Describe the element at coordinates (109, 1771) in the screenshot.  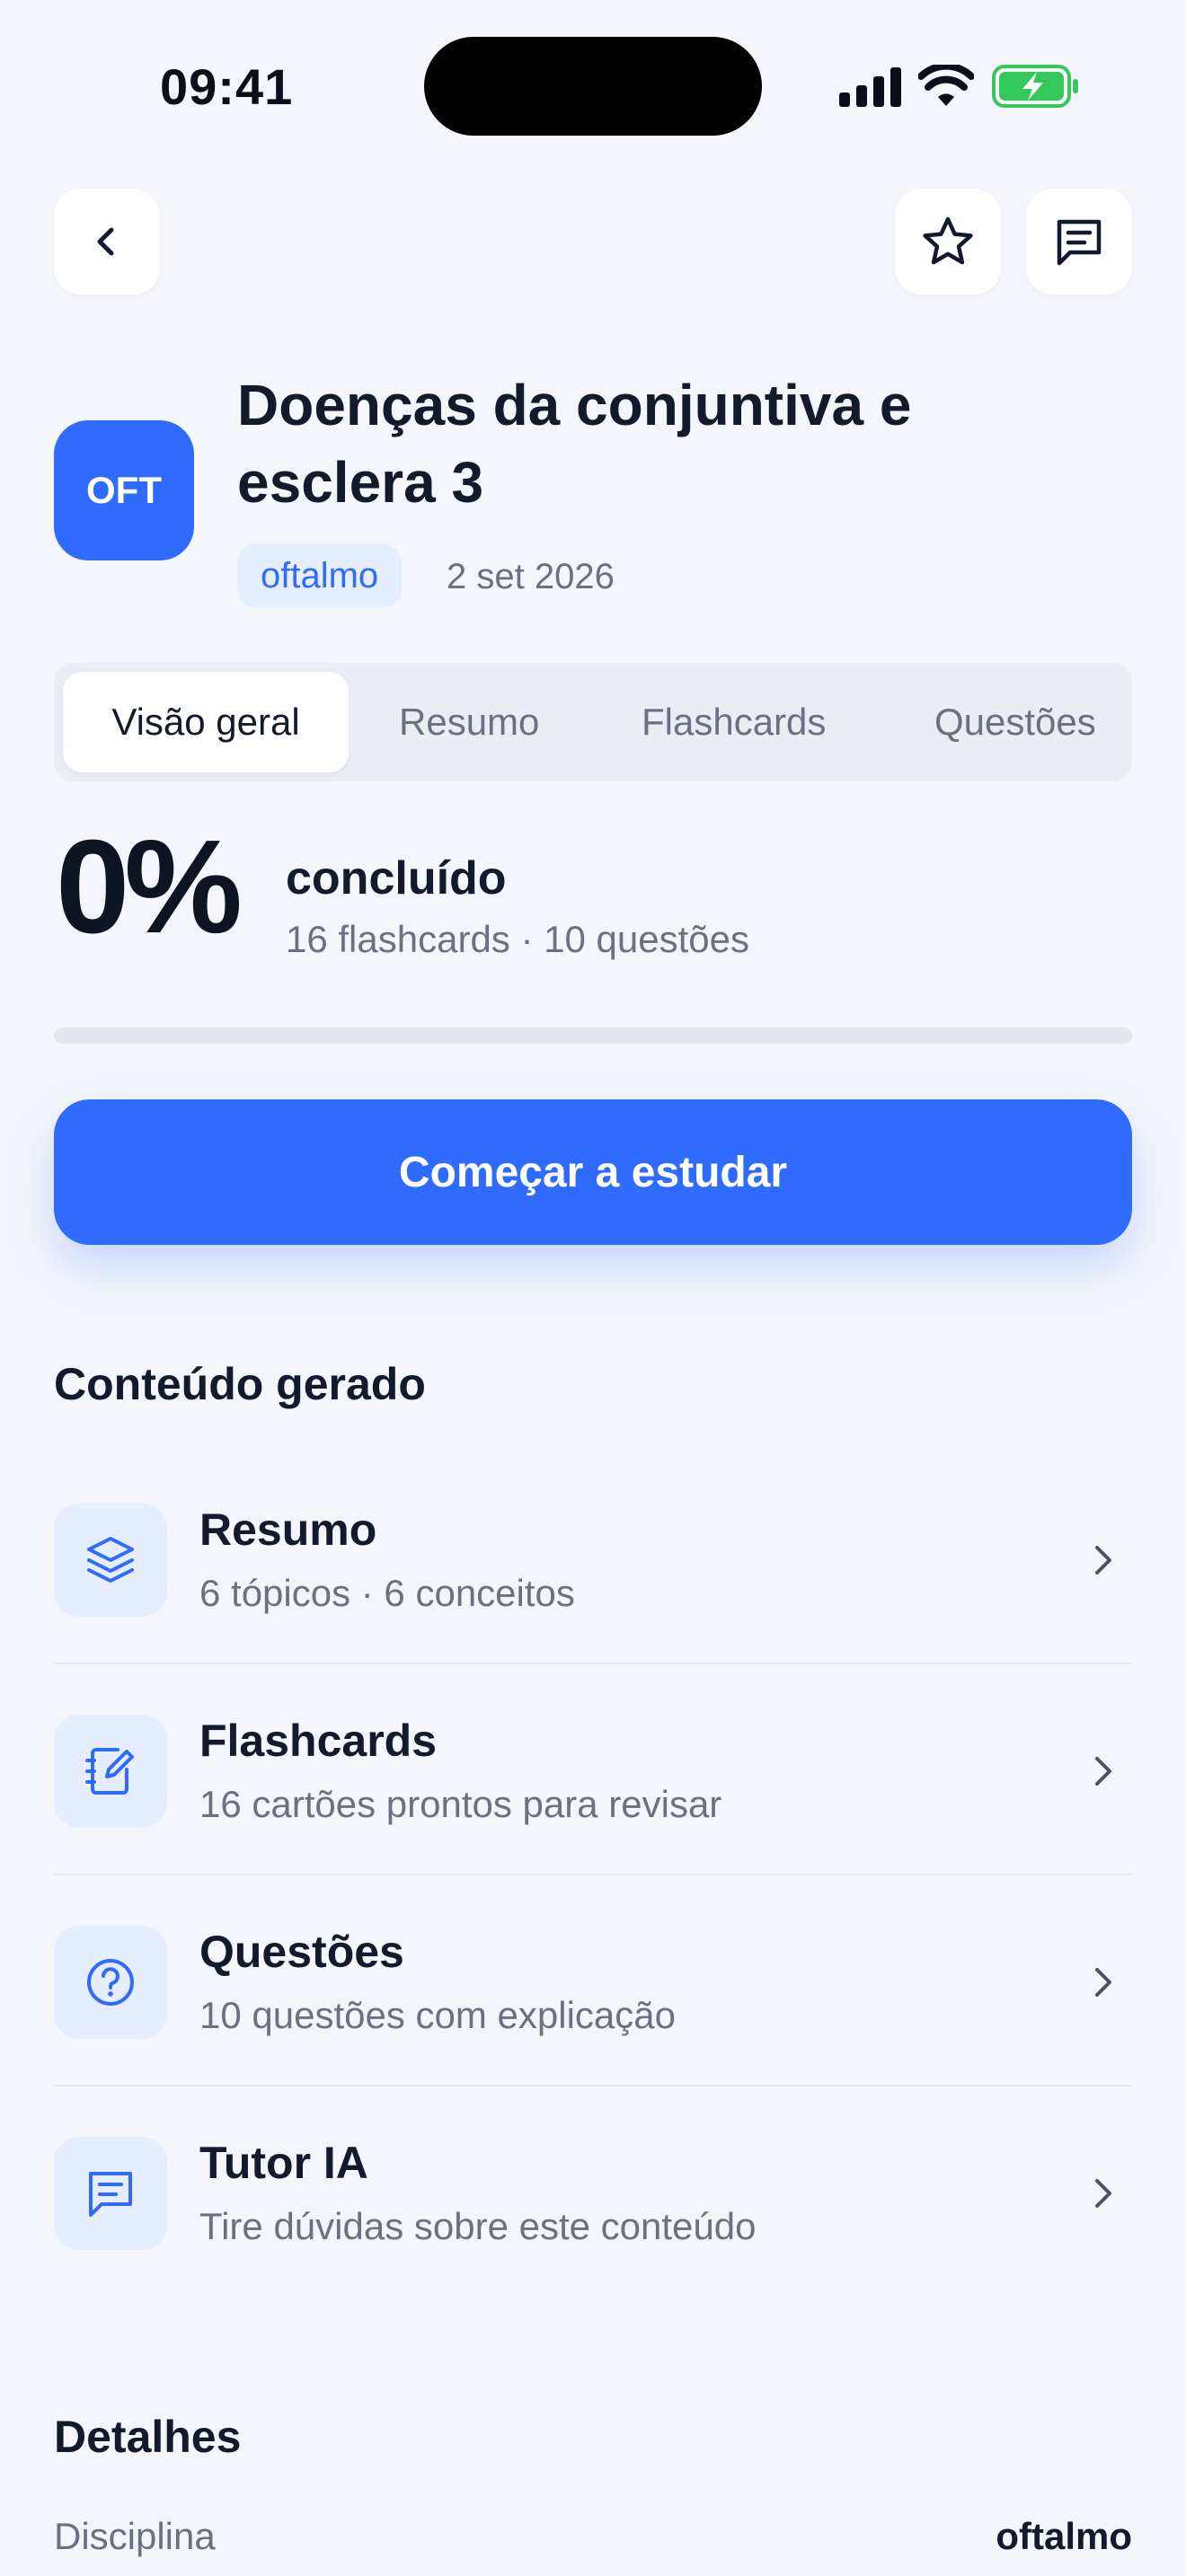
I see `notebook-pen-icon` at that location.